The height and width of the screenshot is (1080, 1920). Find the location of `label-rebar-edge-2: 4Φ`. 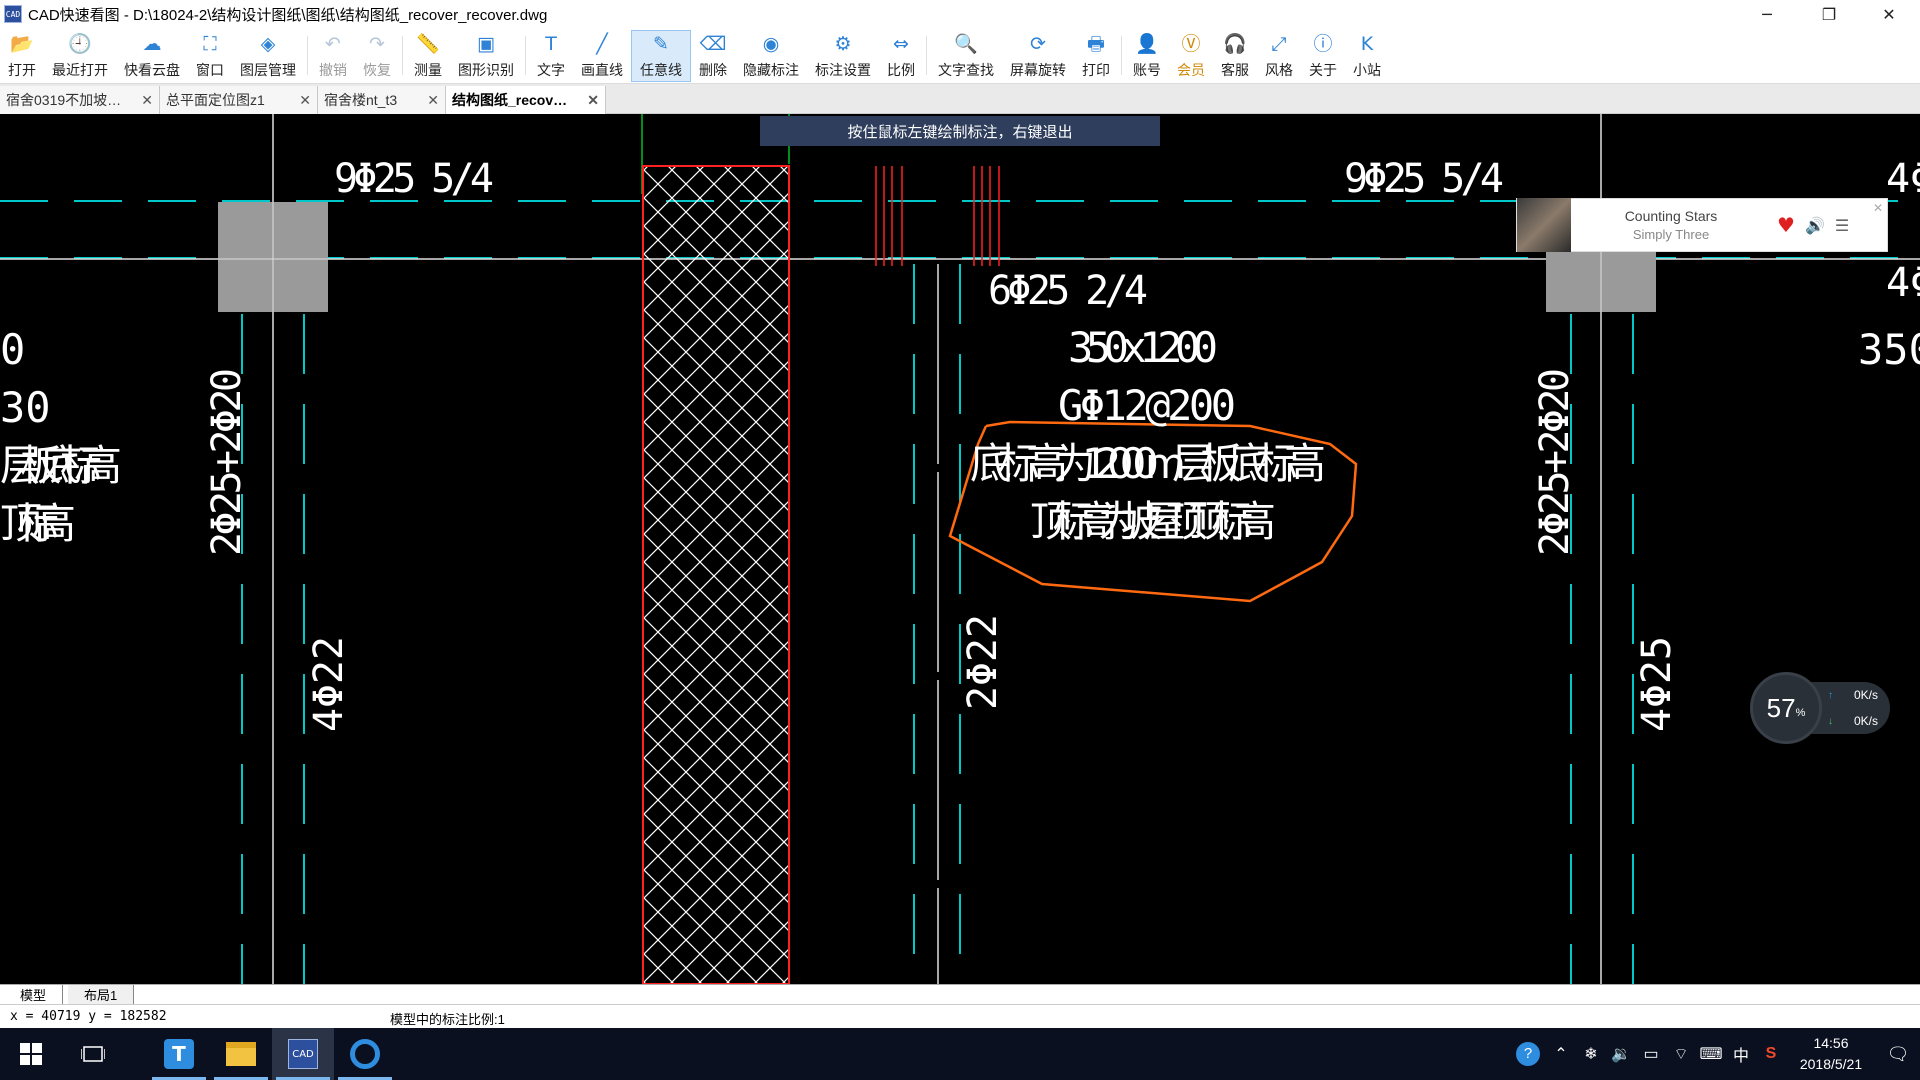

label-rebar-edge-2: 4Φ is located at coordinates (1903, 283).